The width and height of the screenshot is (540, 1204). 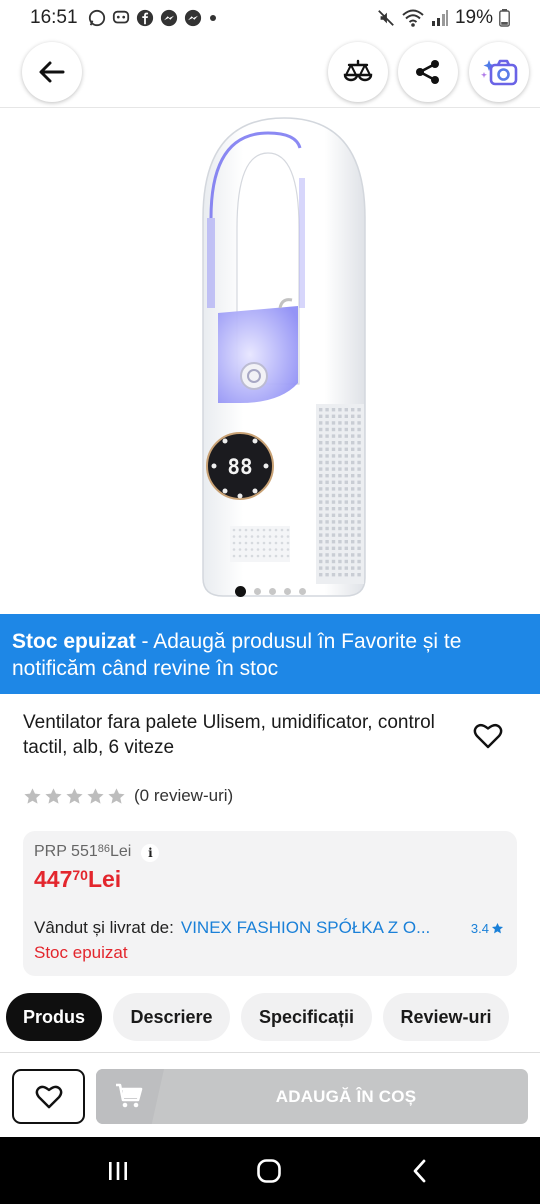 I want to click on info-icon: i, so click(x=150, y=853).